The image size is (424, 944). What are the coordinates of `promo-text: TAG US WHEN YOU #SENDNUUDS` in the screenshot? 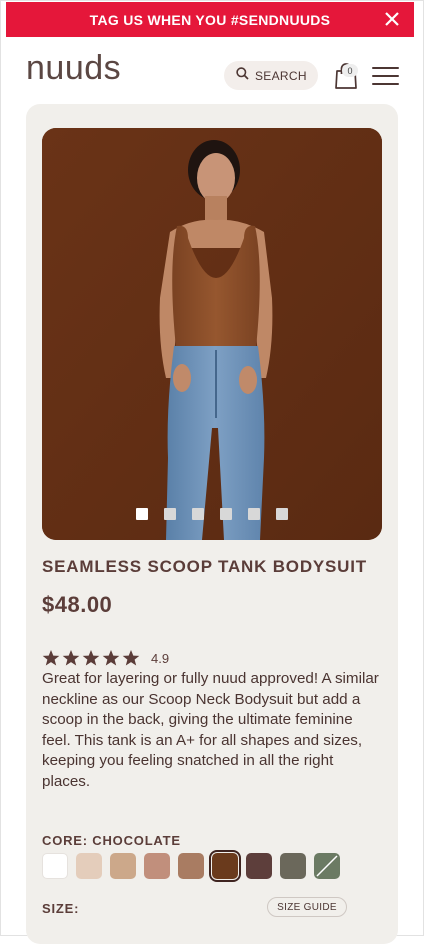 It's located at (210, 19).